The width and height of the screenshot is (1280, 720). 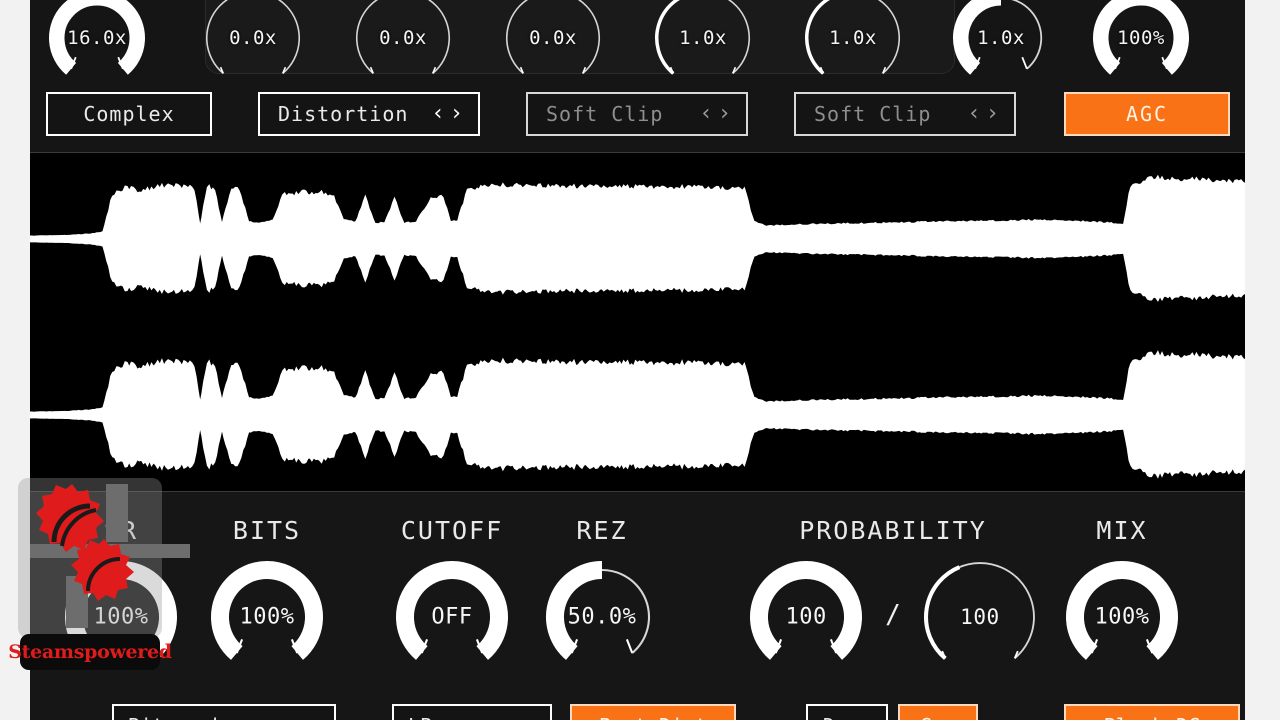 What do you see at coordinates (938, 712) in the screenshot?
I see `button-gap: Gap` at bounding box center [938, 712].